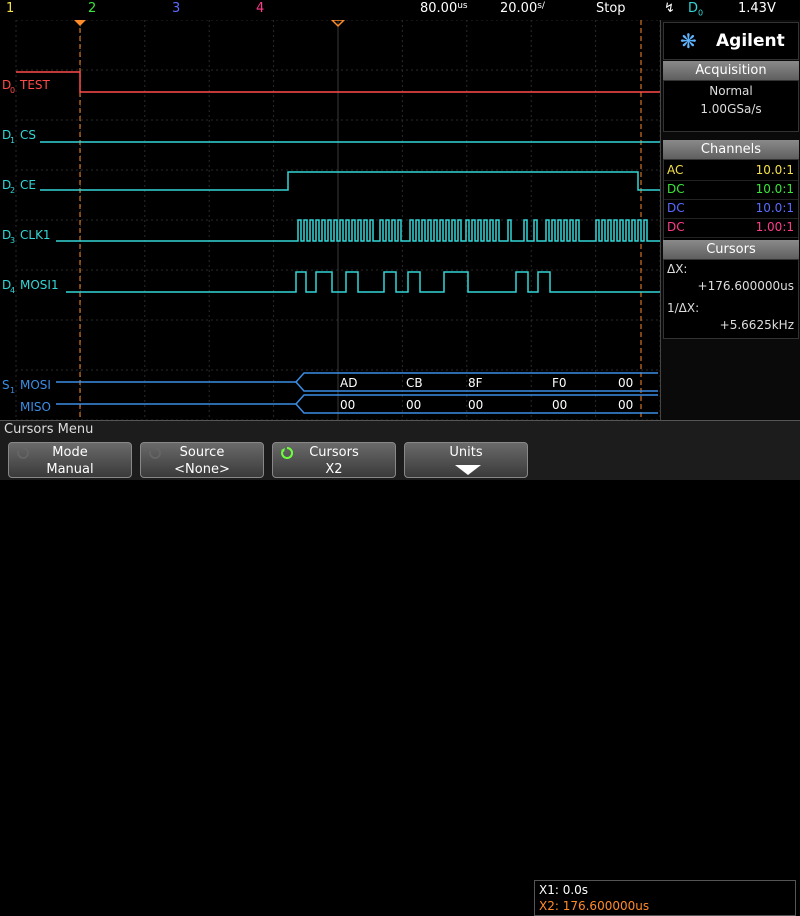 The width and height of the screenshot is (800, 916). I want to click on channel-id-index: 4, so click(12, 290).